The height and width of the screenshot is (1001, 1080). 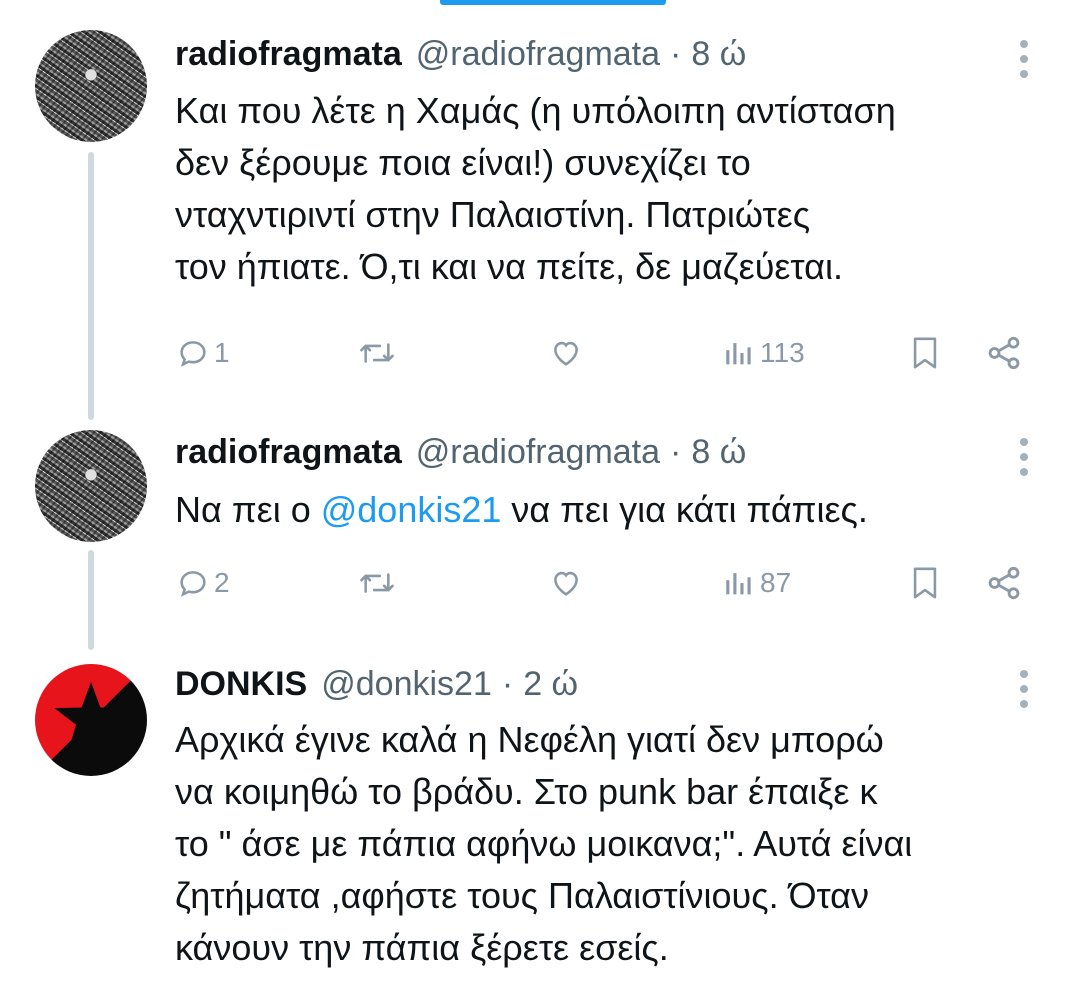 I want to click on reply-count: 1, so click(x=222, y=352).